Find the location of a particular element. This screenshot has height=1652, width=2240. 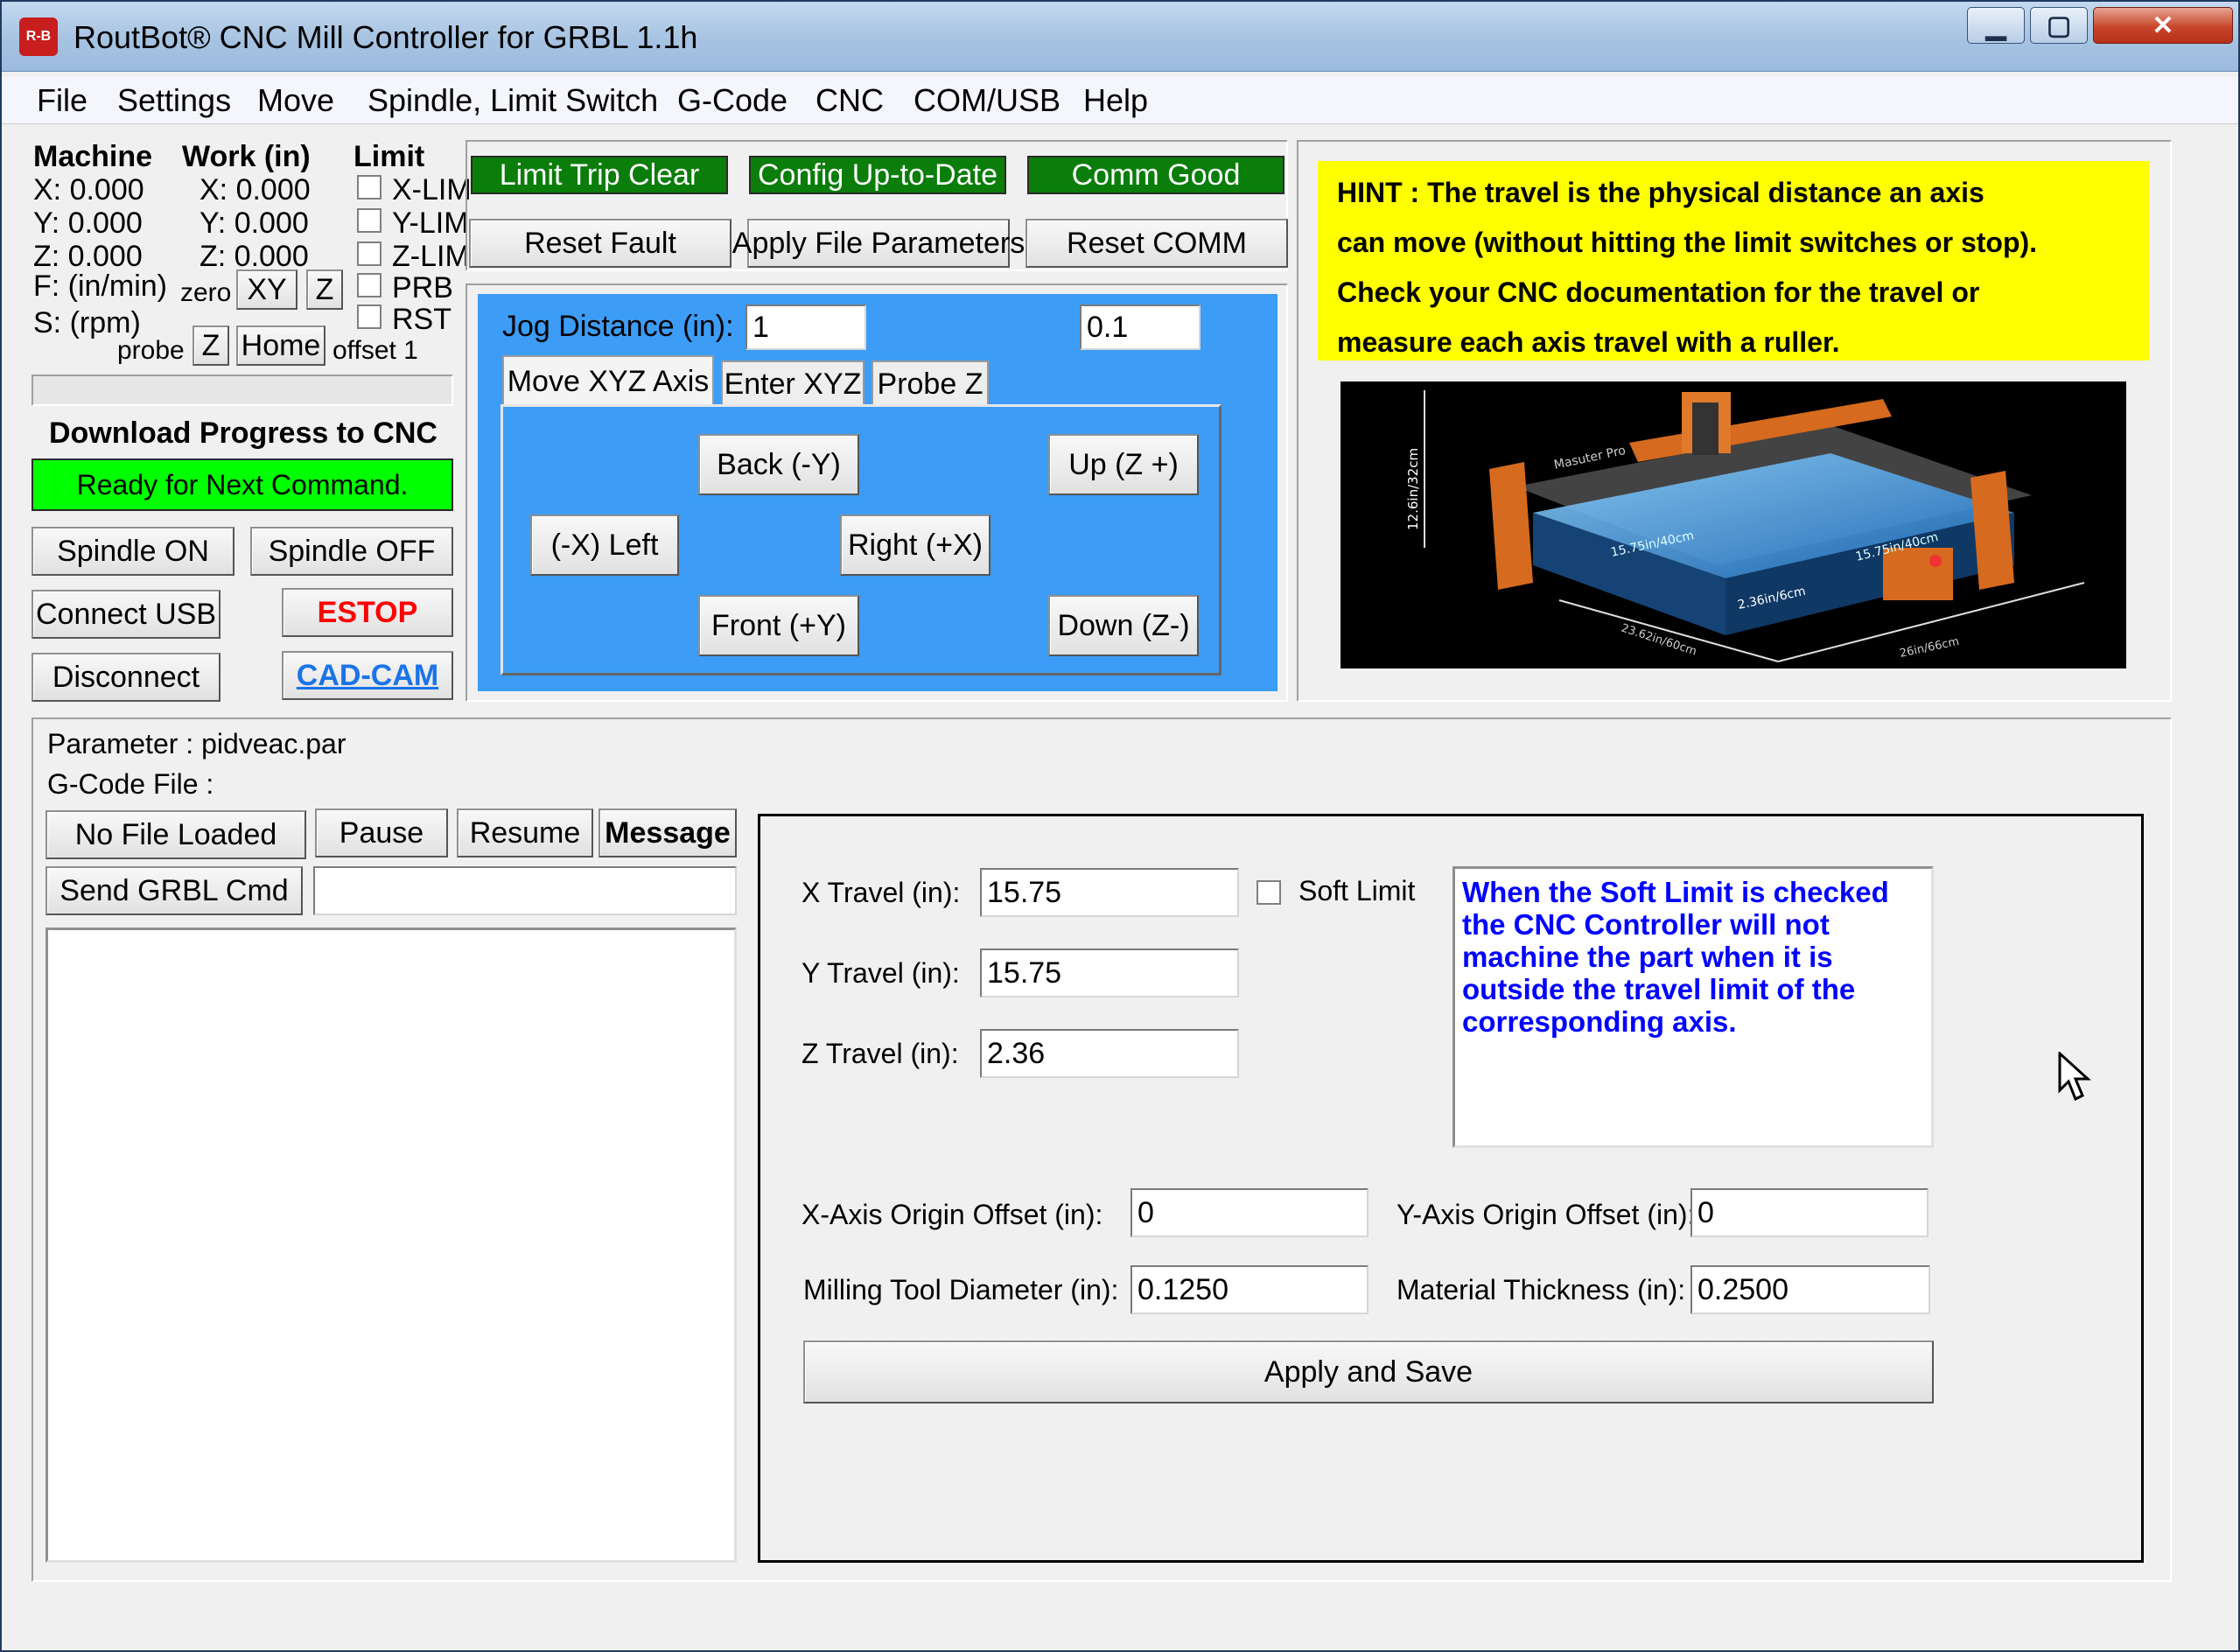

y-travel-label: Y Travel (in): is located at coordinates (881, 973).